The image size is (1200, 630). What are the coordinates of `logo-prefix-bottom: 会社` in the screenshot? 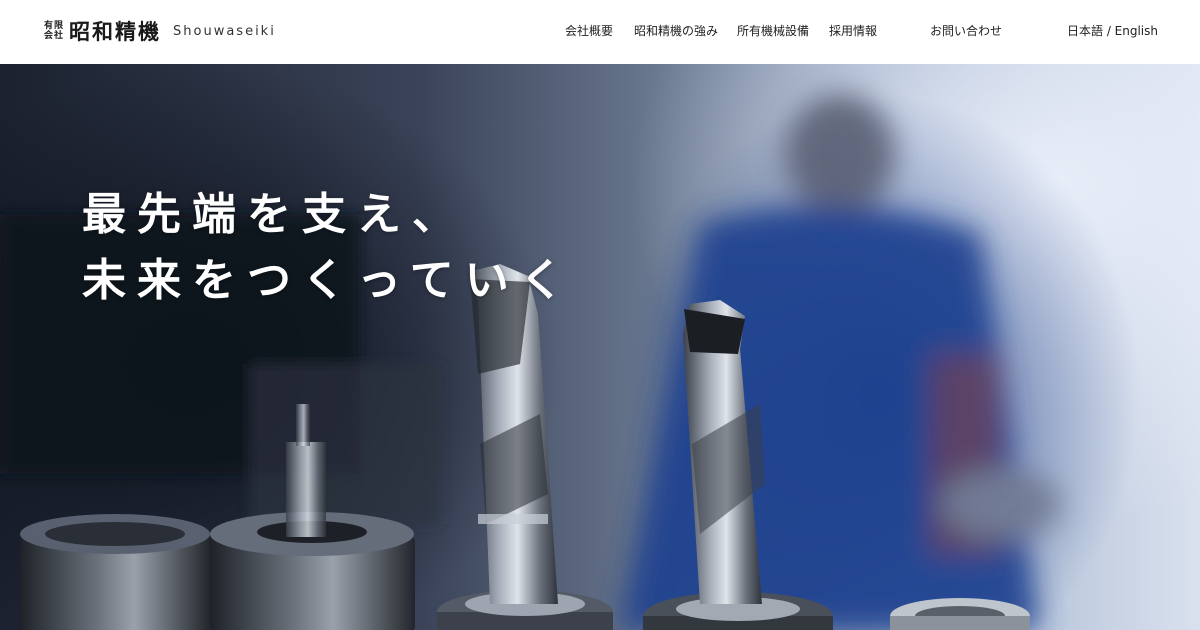 It's located at (54, 36).